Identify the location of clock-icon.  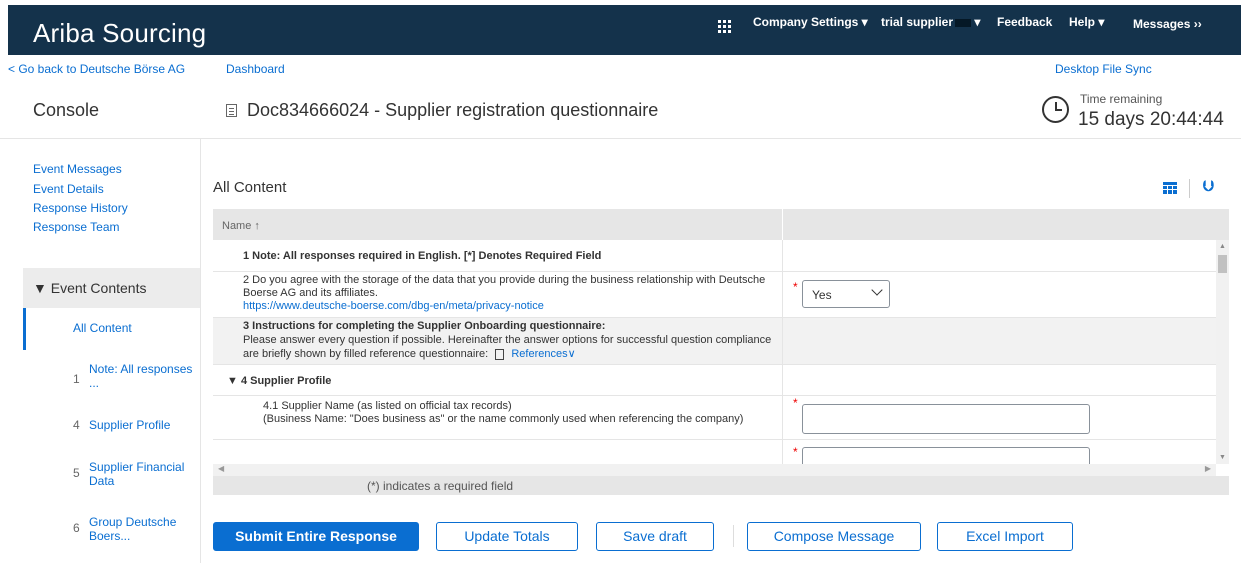
(1055, 109).